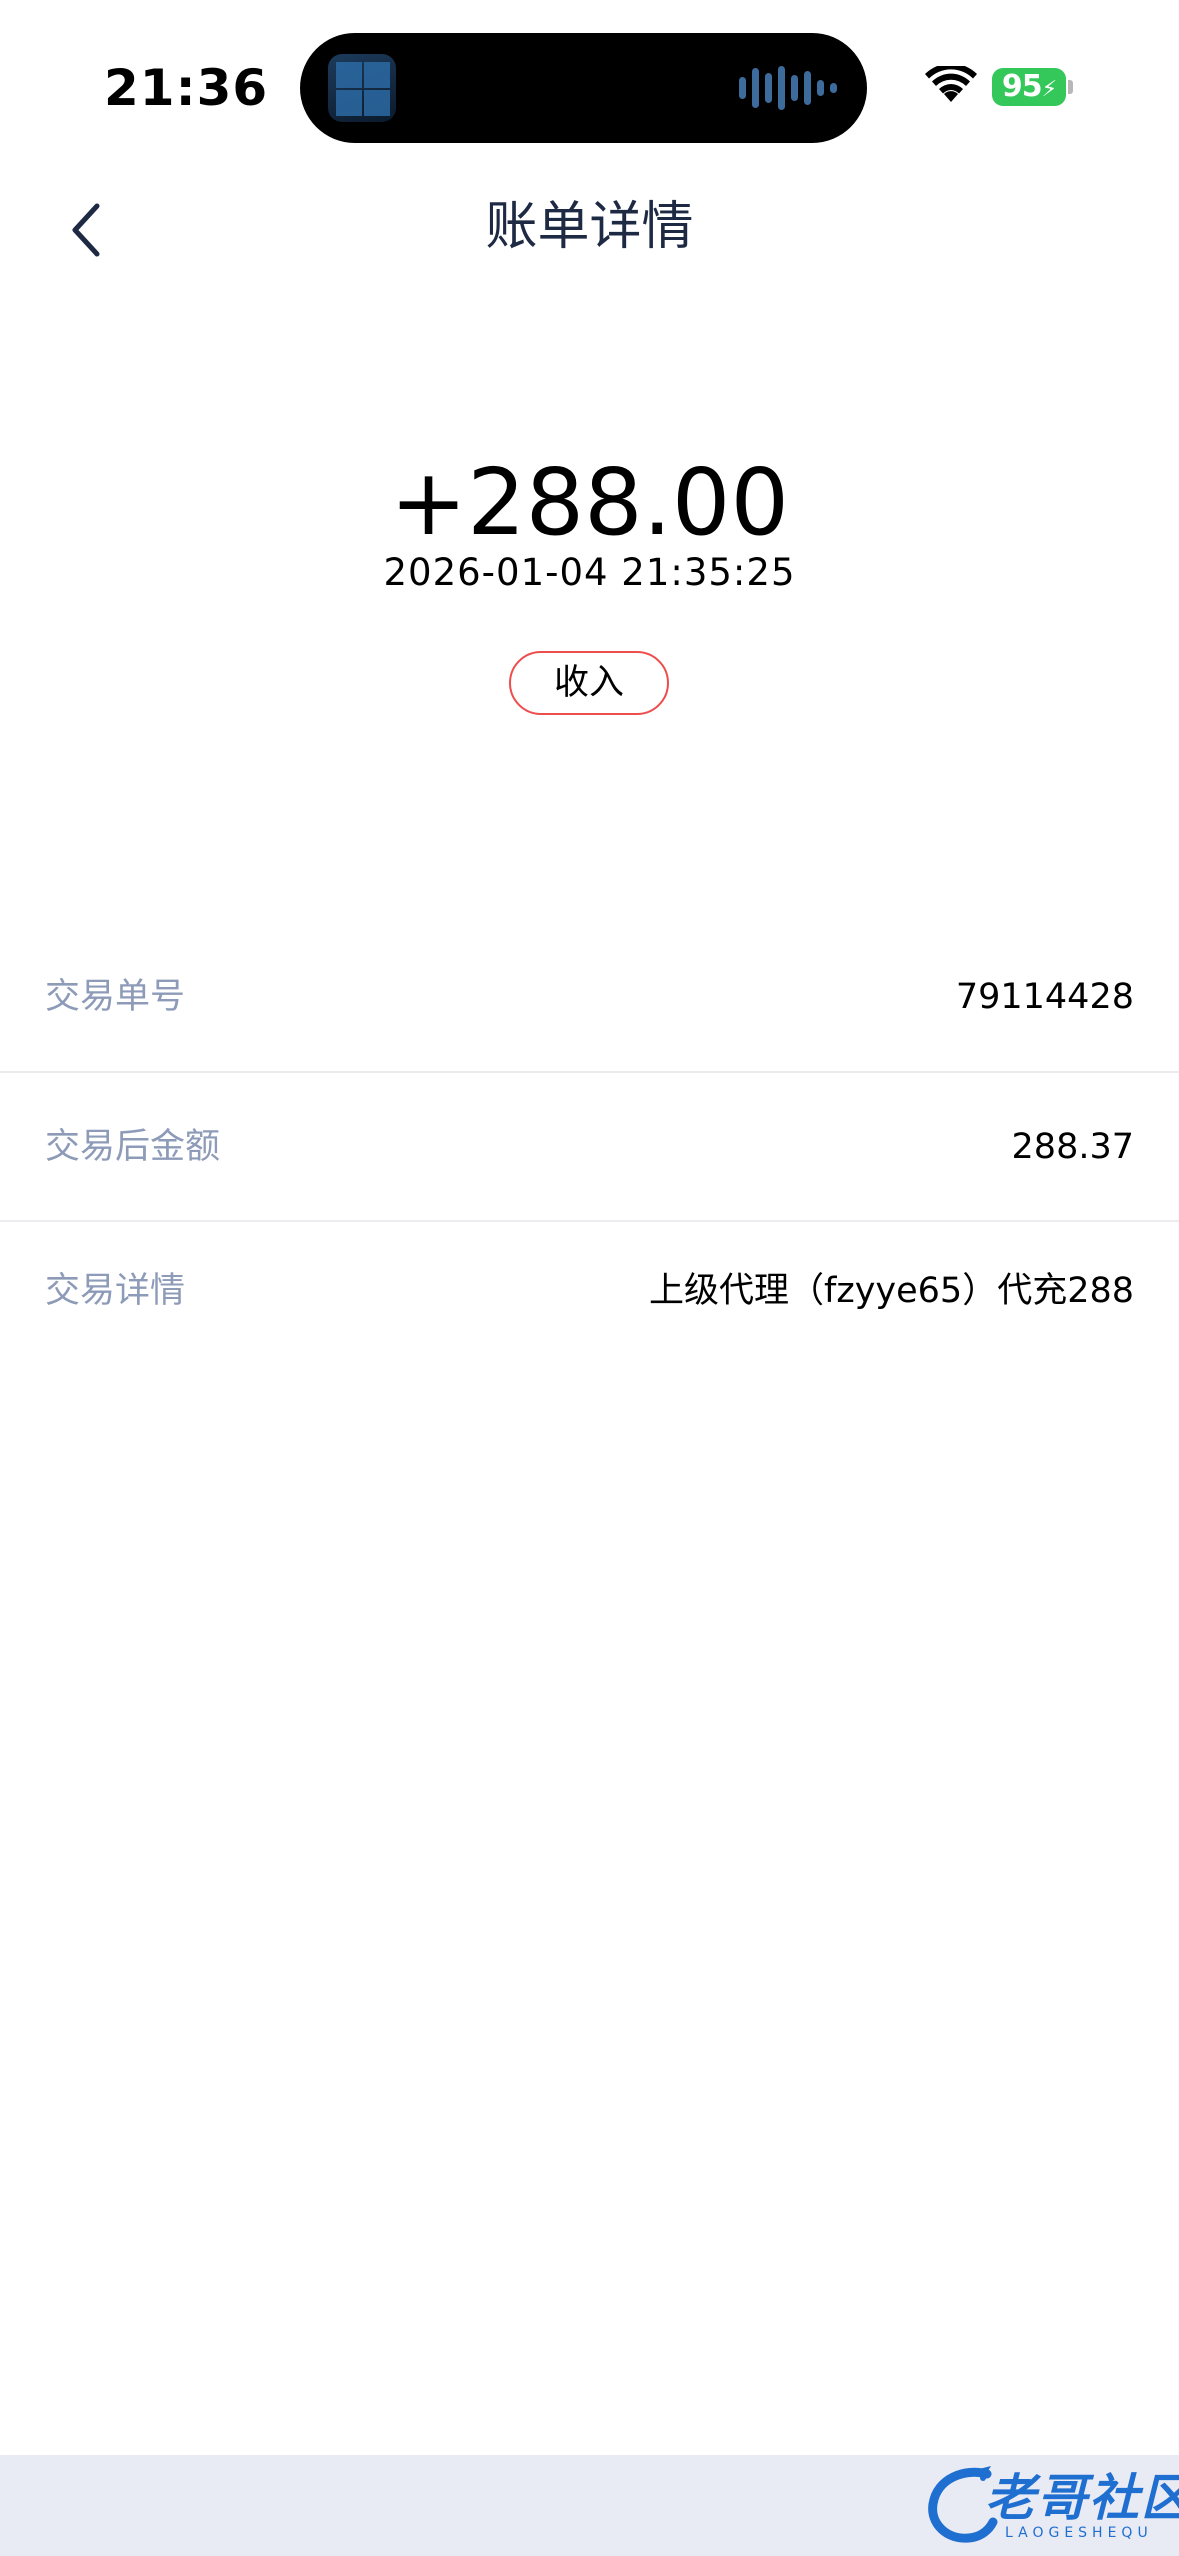 The width and height of the screenshot is (1179, 2556). What do you see at coordinates (589, 227) in the screenshot?
I see `page-title: 账单详情` at bounding box center [589, 227].